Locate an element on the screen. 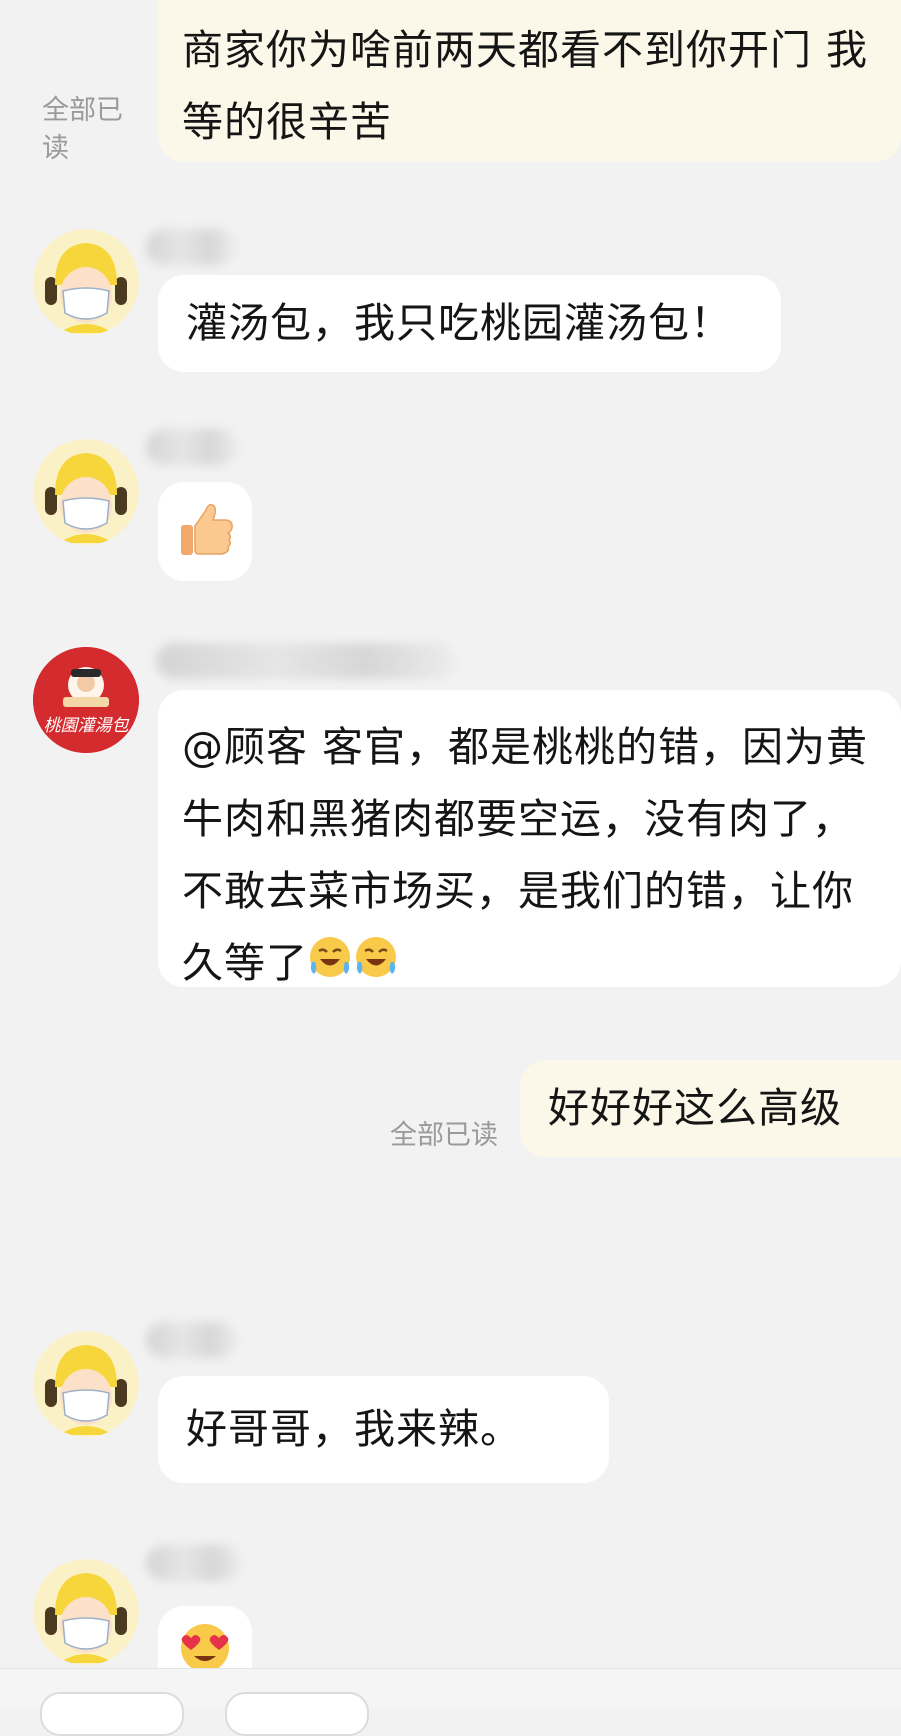  outgoing-message-bubble: 好好好这么高级 is located at coordinates (710, 1108).